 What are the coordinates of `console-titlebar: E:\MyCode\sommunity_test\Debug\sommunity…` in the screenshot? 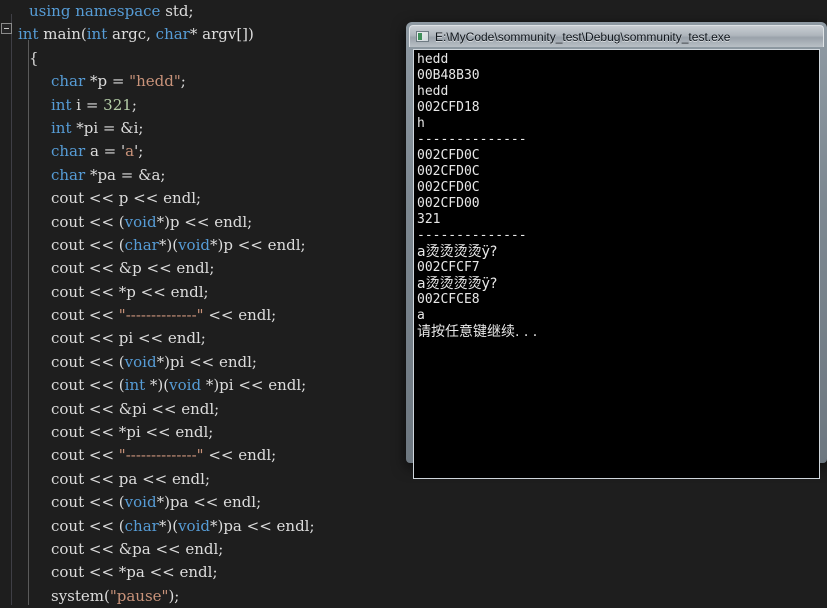 It's located at (616, 36).